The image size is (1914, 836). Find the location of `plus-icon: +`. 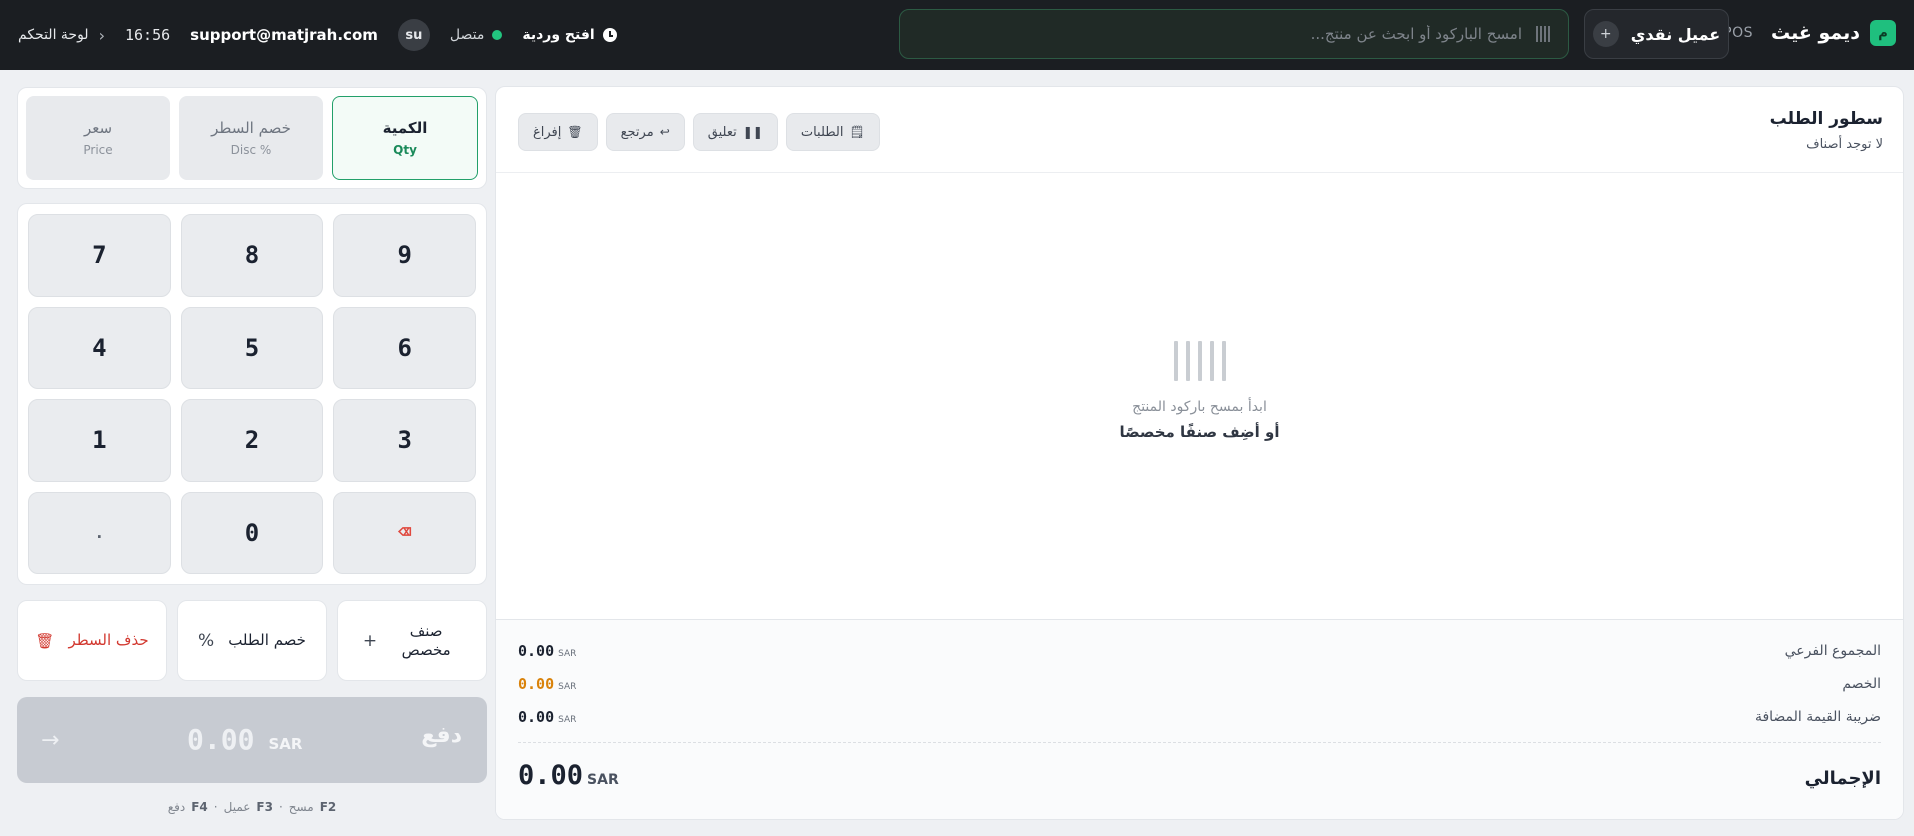

plus-icon: + is located at coordinates (370, 640).